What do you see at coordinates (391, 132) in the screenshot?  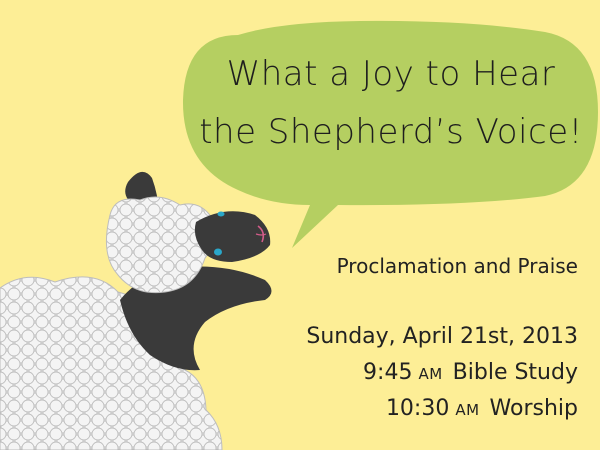 I see `headline-line-2: the Shepherd’s Voice!` at bounding box center [391, 132].